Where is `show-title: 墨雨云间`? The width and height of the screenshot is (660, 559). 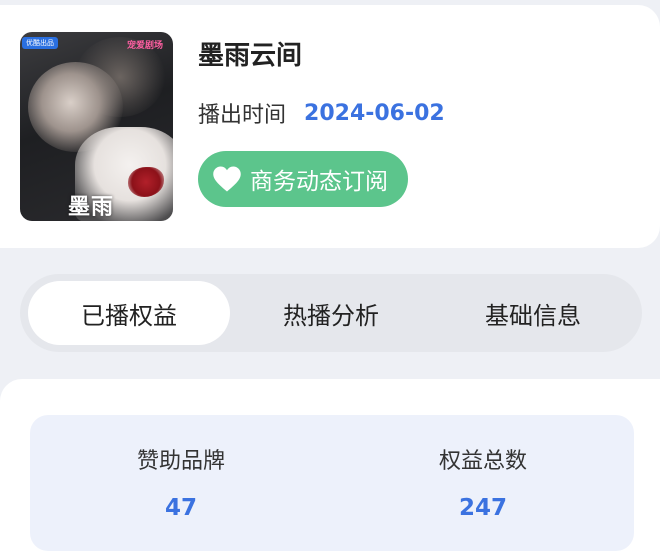 show-title: 墨雨云间 is located at coordinates (250, 56).